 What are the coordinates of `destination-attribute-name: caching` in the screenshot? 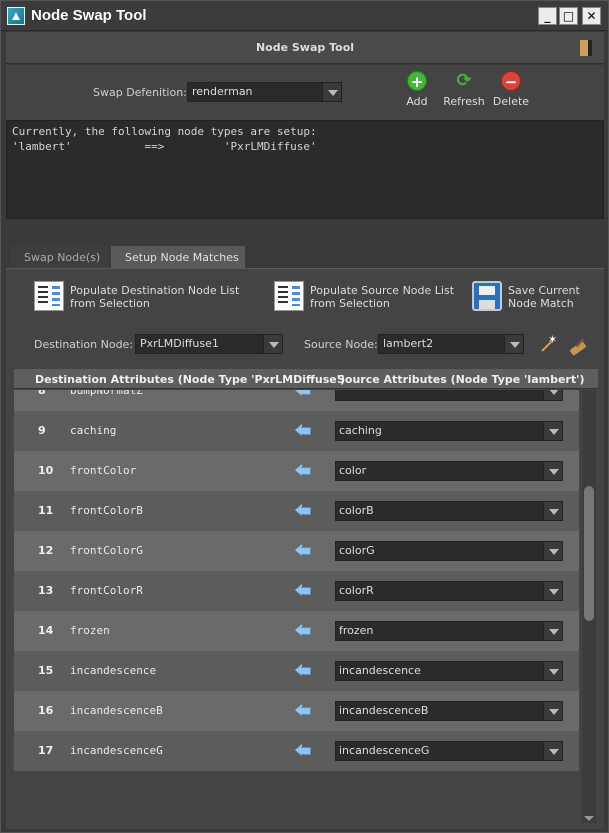 It's located at (93, 430).